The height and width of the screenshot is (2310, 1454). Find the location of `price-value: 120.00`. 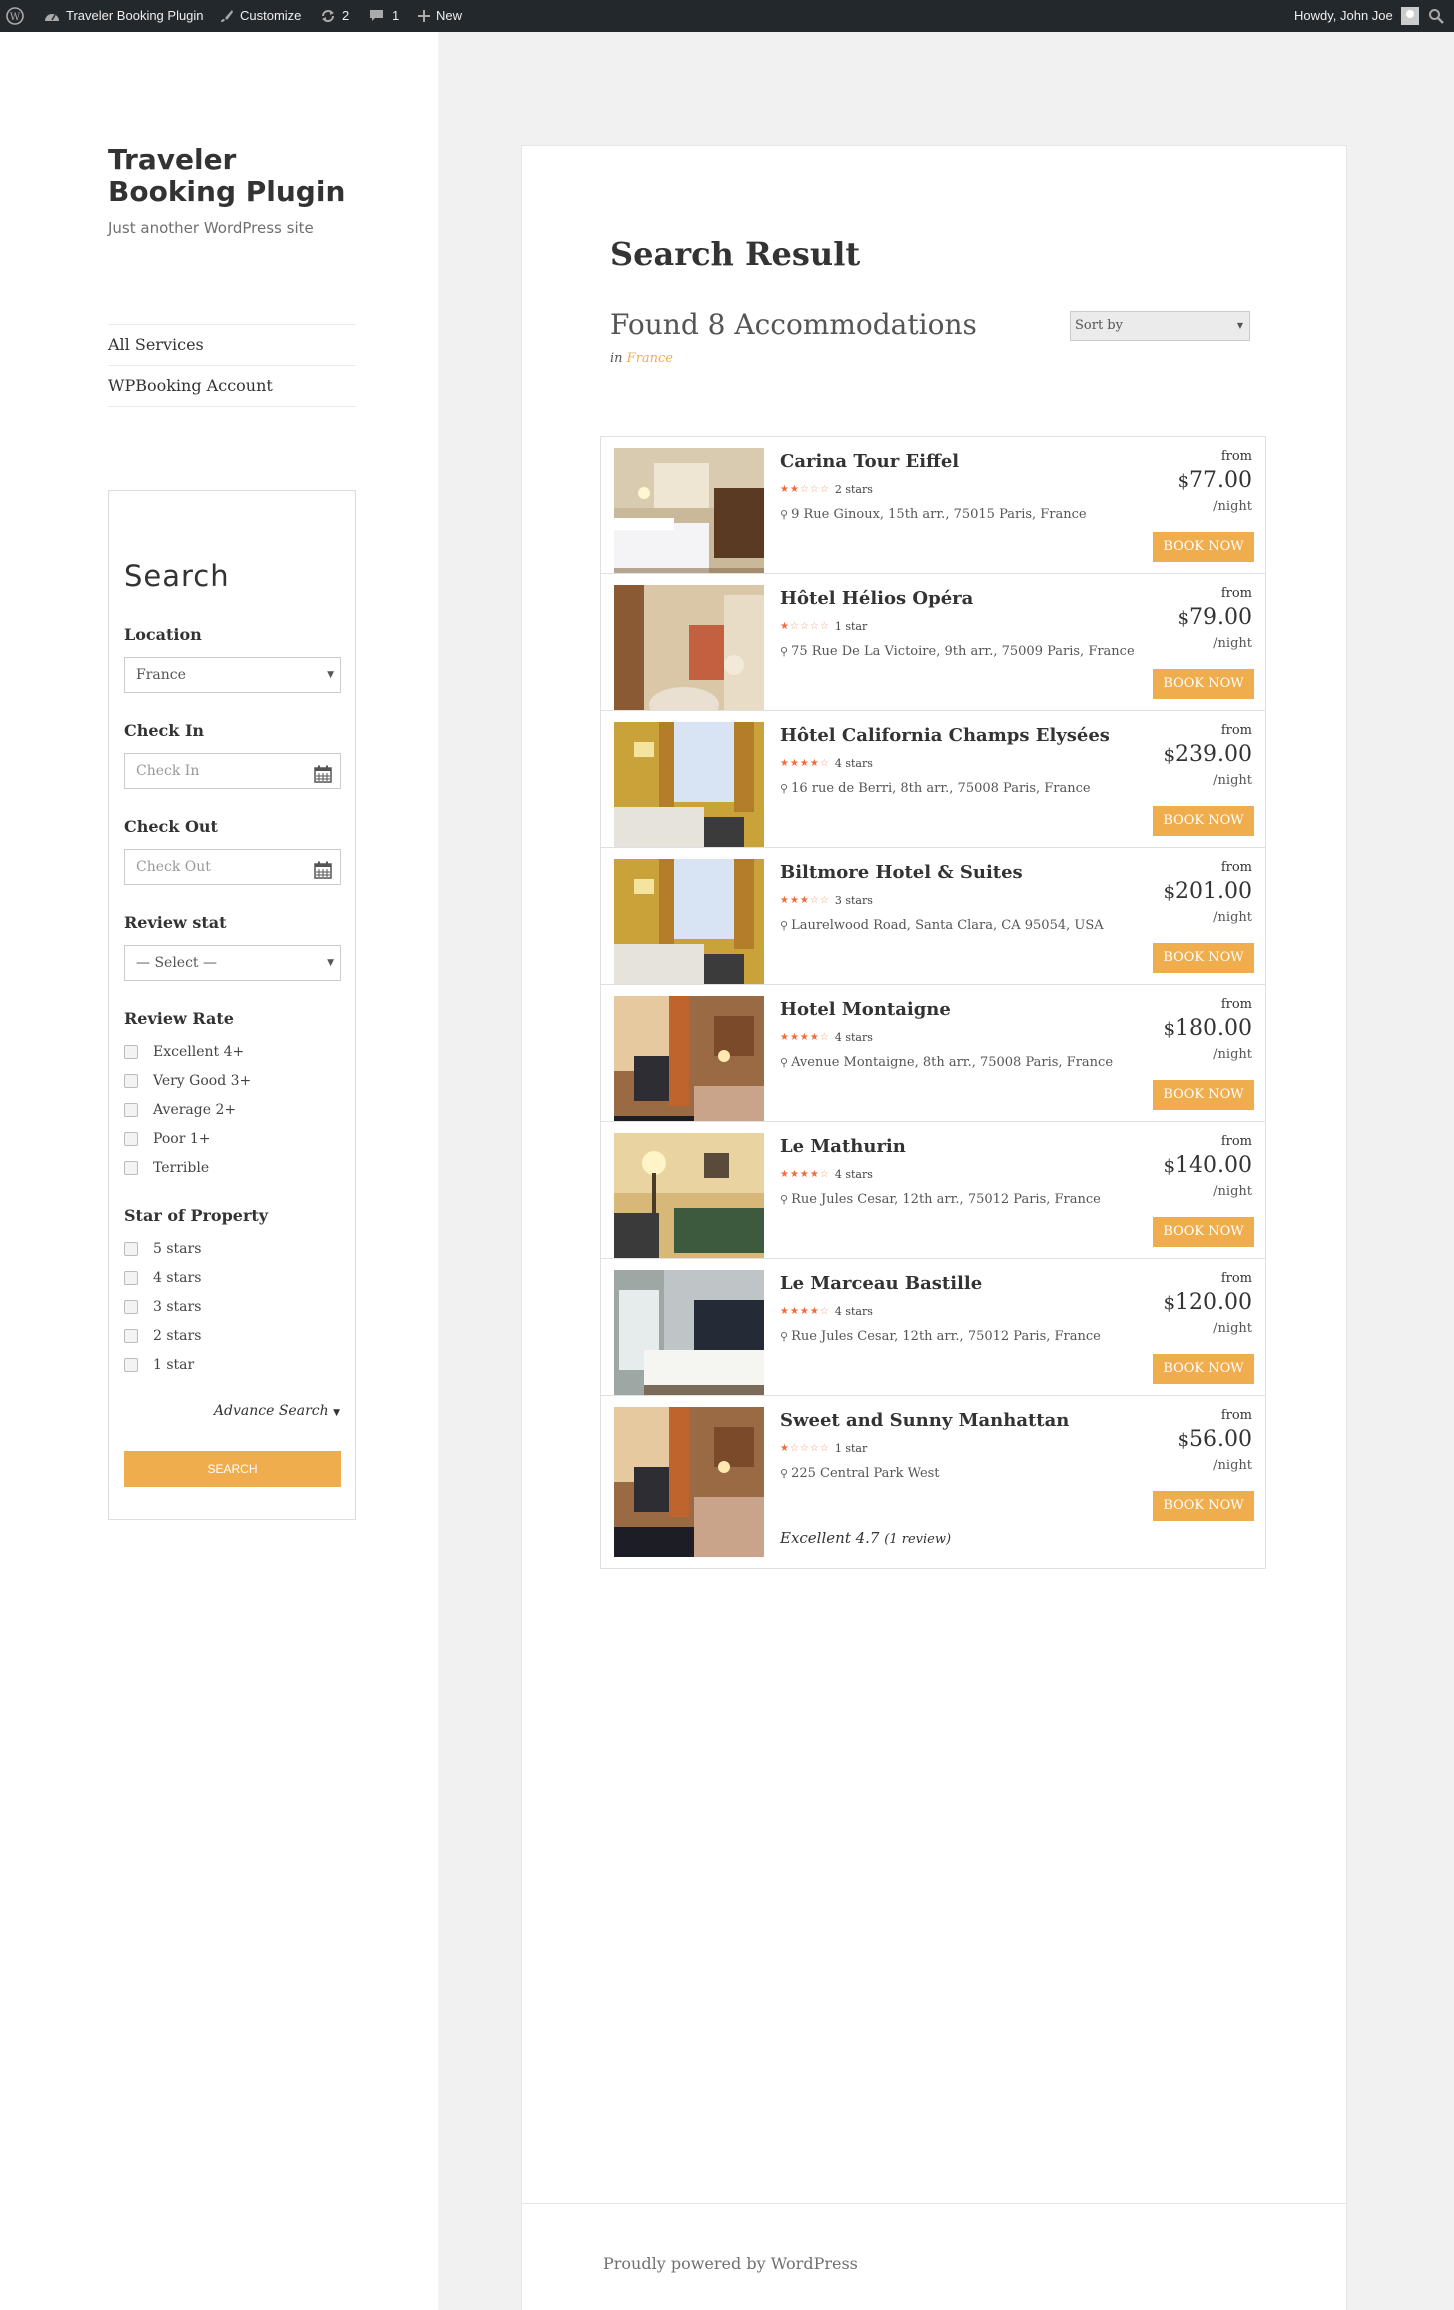

price-value: 120.00 is located at coordinates (1213, 1302).